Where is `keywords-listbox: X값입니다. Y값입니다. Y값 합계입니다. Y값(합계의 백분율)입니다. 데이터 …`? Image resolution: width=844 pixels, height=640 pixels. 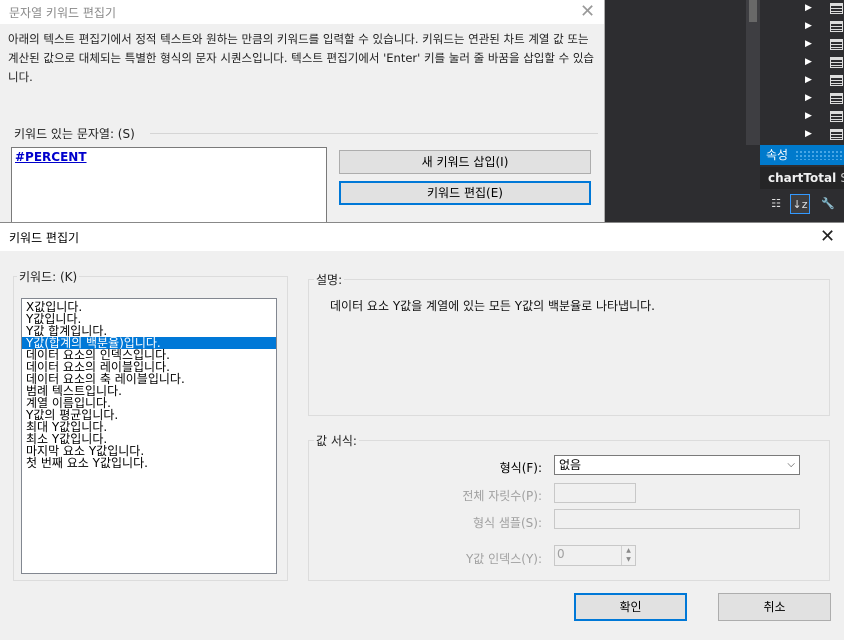
keywords-listbox: X값입니다. Y값입니다. Y값 합계입니다. Y값(합계의 백분율)입니다. 데이터 … is located at coordinates (149, 436).